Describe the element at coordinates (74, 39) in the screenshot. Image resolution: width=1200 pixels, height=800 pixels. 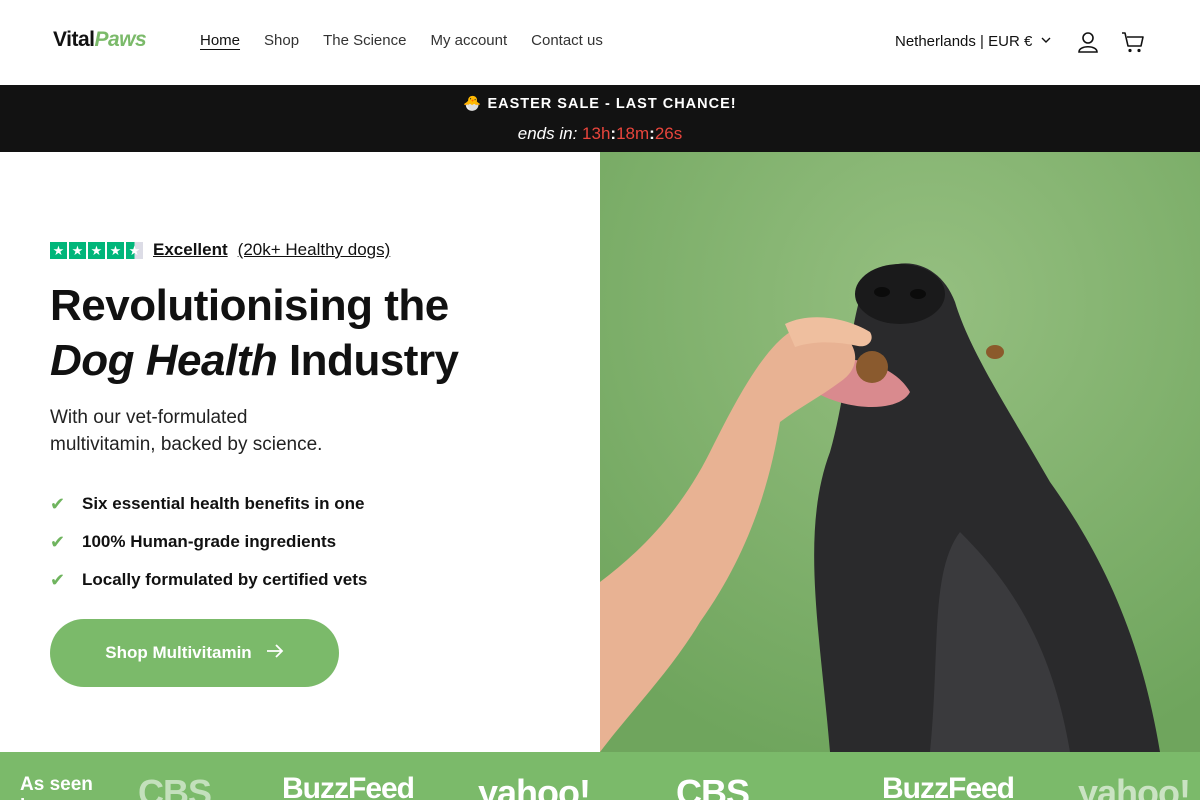
I see `logo-part-vital: Vital` at that location.